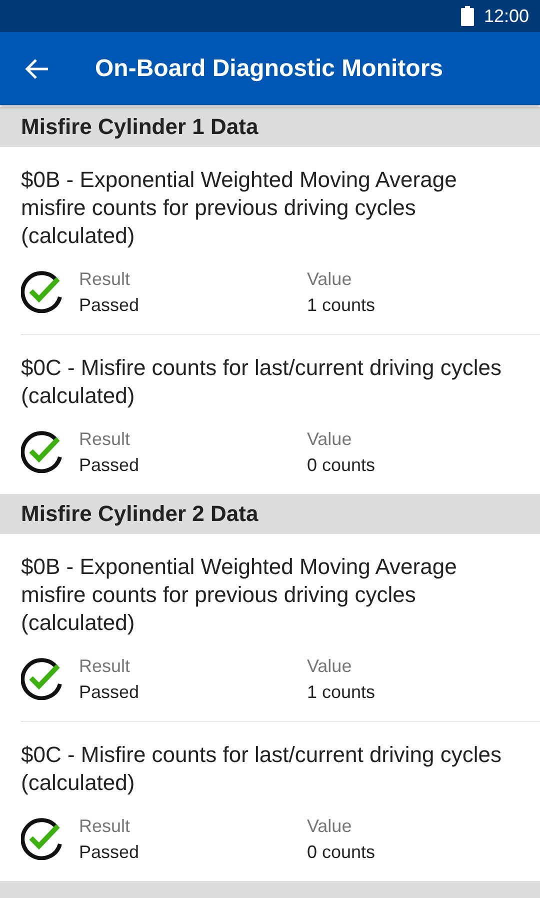 This screenshot has height=898, width=540. What do you see at coordinates (269, 68) in the screenshot?
I see `screen-title: On-Board Diagnostic Monitors` at bounding box center [269, 68].